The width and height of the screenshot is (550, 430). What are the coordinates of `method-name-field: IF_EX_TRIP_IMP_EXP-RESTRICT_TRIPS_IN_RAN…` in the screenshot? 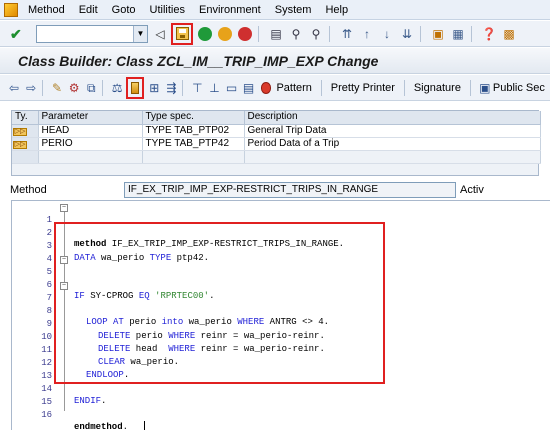 It's located at (290, 190).